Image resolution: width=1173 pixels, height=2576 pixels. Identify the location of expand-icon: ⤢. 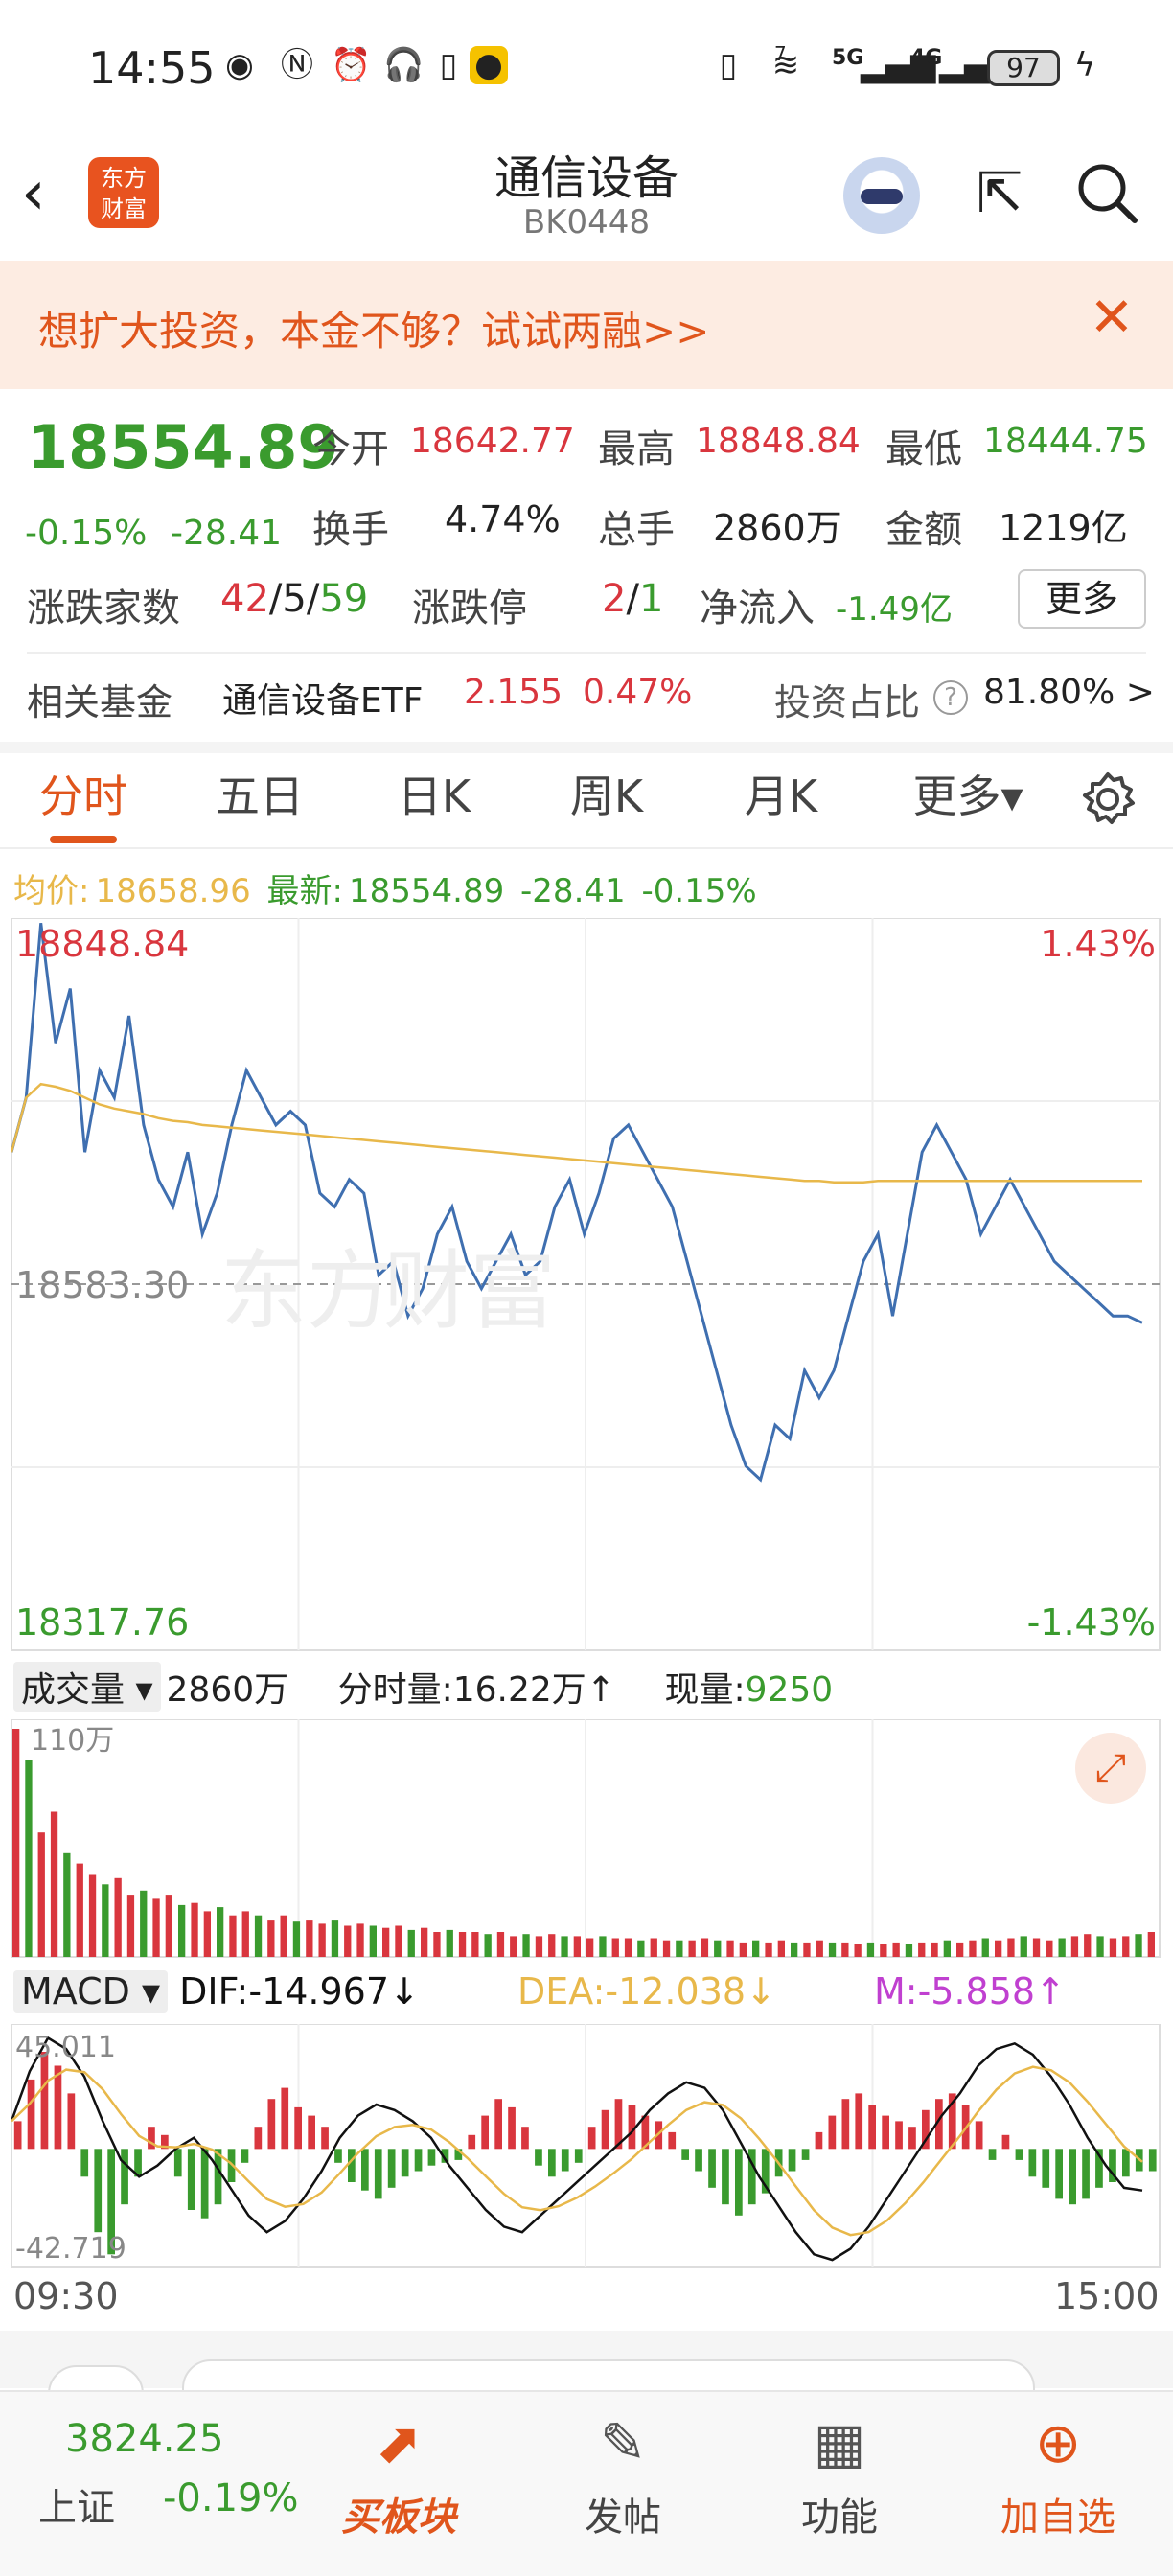
(1110, 1768).